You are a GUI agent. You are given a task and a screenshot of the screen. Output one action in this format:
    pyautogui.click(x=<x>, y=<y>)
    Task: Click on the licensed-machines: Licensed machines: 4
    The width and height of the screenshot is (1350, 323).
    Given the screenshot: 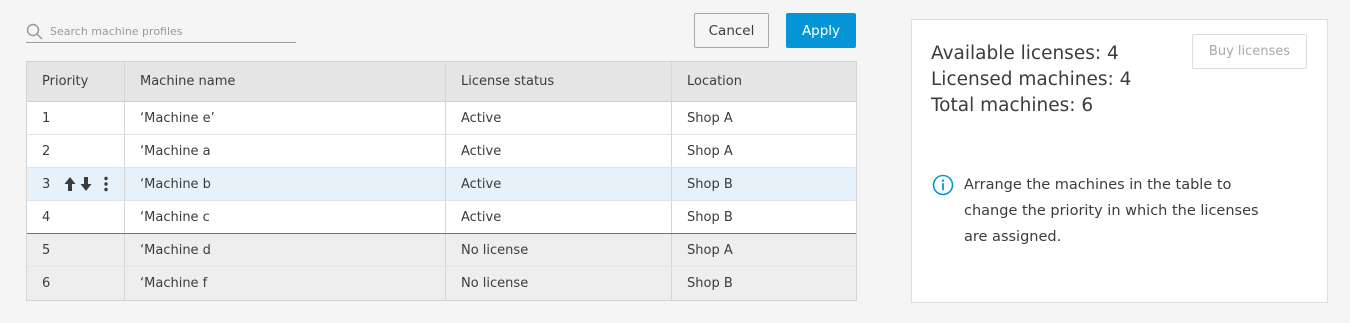 What is the action you would take?
    pyautogui.click(x=1031, y=79)
    